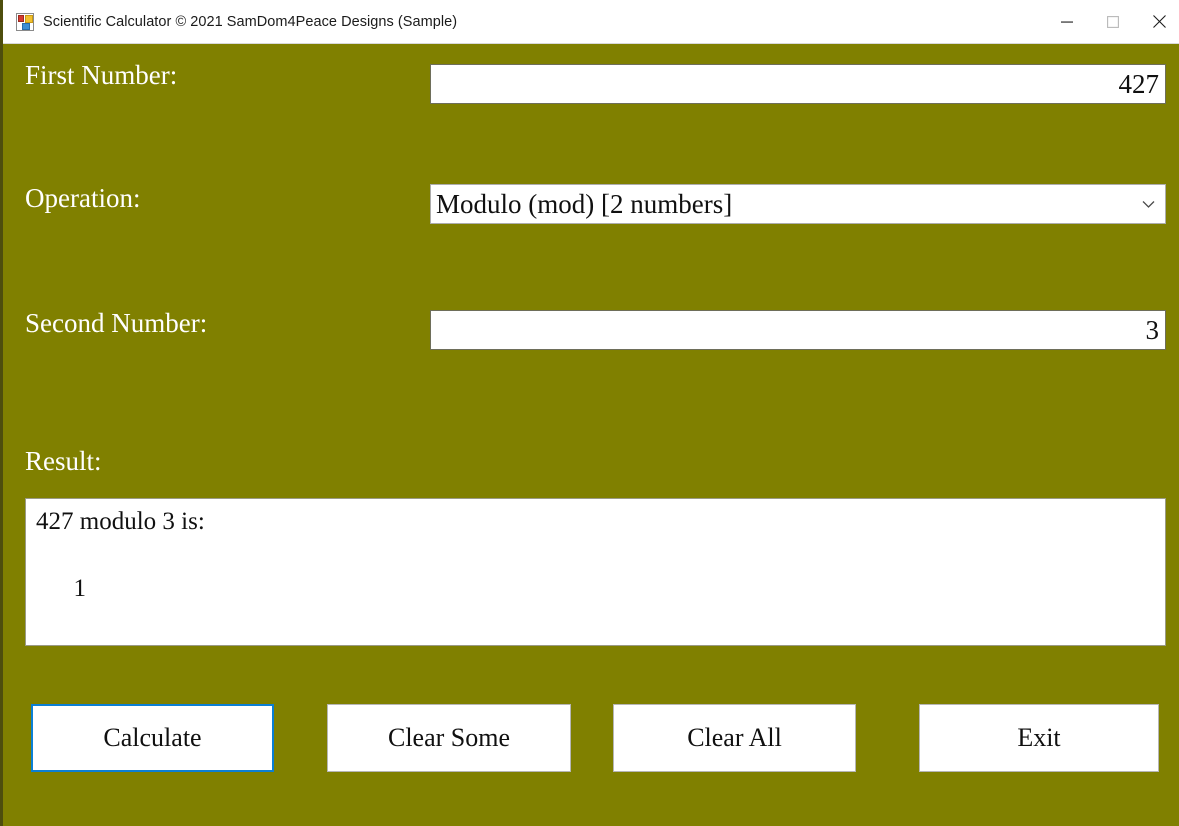  Describe the element at coordinates (1039, 738) in the screenshot. I see `exit-button: Exit` at that location.